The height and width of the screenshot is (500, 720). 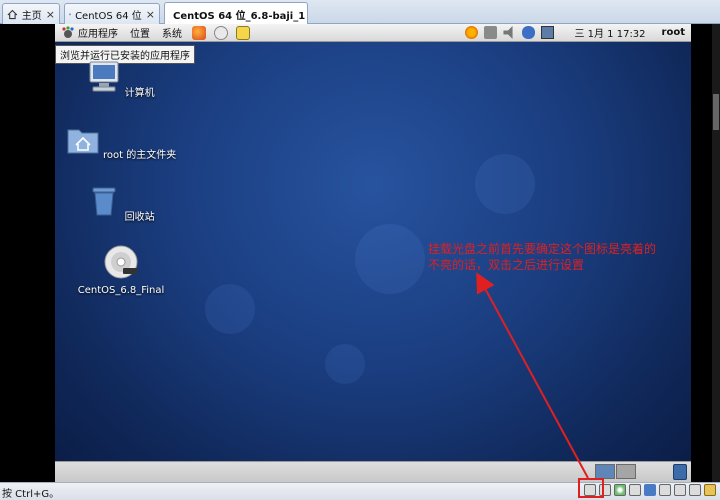 I want to click on desktop-icon-computer: 计算机, so click(x=121, y=79).